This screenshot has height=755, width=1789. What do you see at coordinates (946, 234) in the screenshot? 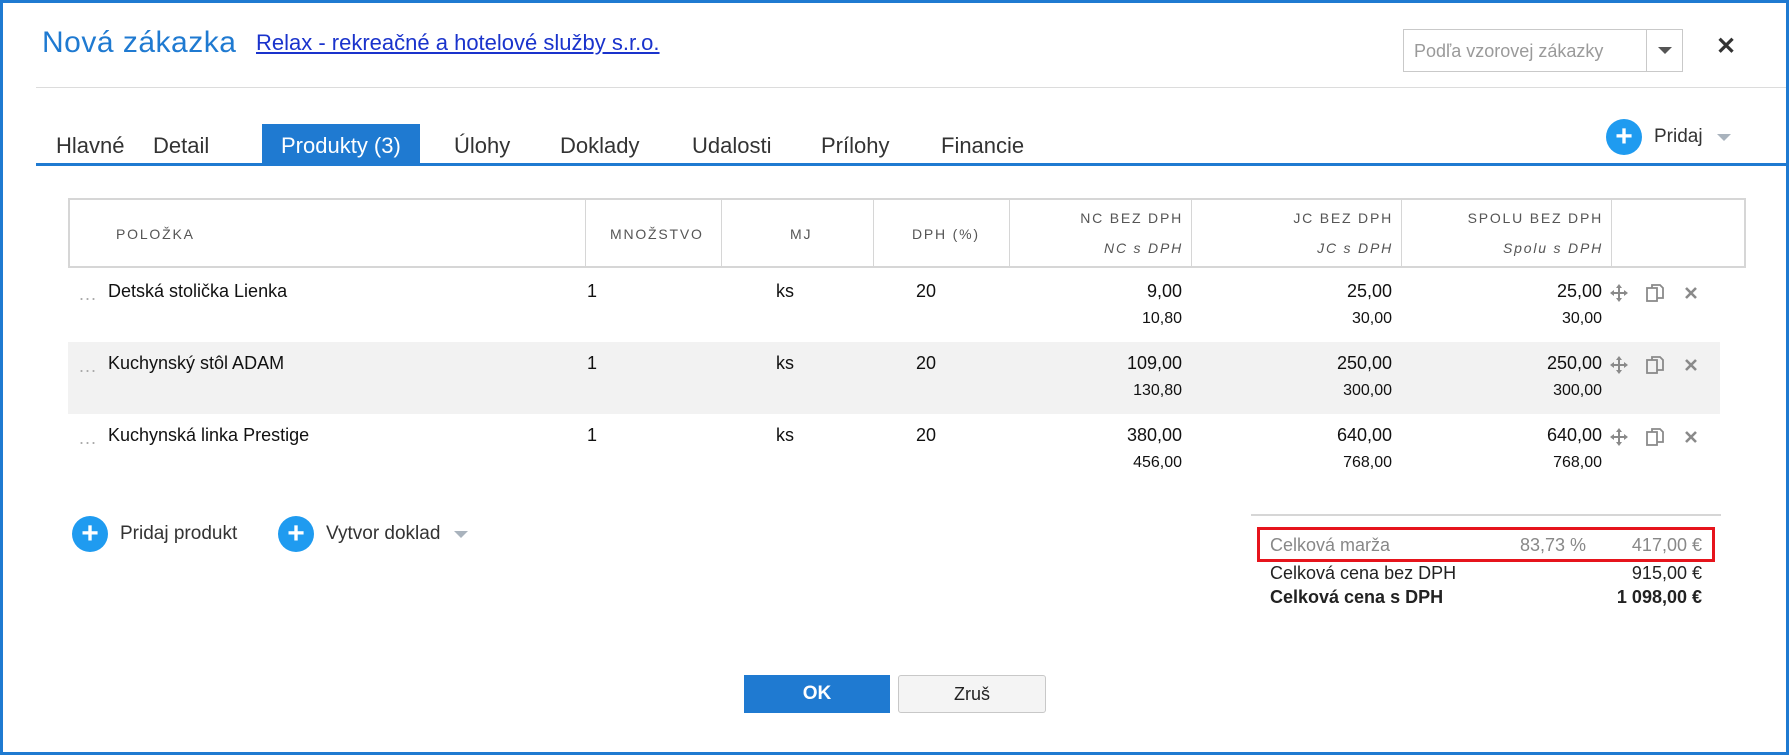
I see `column-header-vat-label: DPH (%)` at bounding box center [946, 234].